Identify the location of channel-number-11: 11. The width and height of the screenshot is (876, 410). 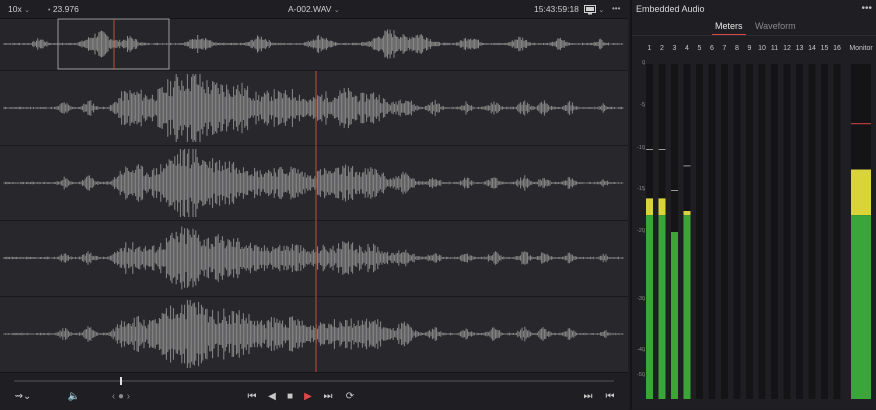
(774, 48).